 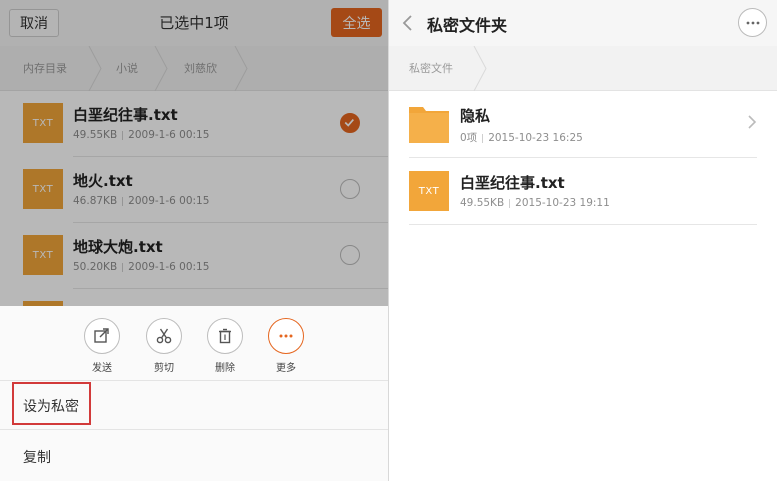 I want to click on file-size: 49.55KB, so click(x=482, y=203).